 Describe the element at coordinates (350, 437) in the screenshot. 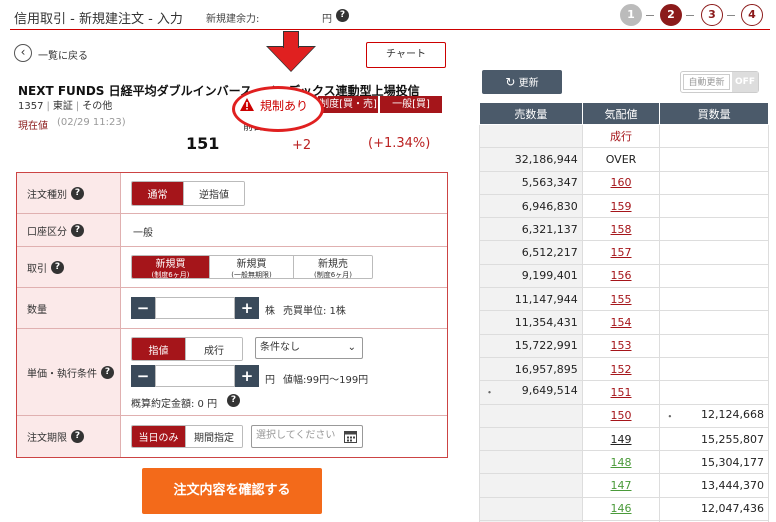

I see `calendar-icon` at that location.